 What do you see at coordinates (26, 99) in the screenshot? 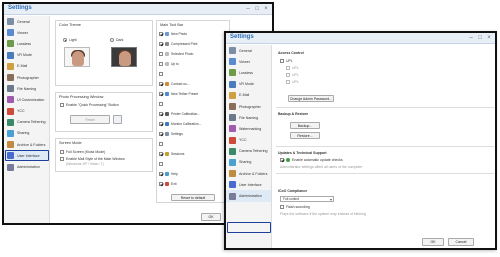
I see `sidebar-item: UI Customization` at bounding box center [26, 99].